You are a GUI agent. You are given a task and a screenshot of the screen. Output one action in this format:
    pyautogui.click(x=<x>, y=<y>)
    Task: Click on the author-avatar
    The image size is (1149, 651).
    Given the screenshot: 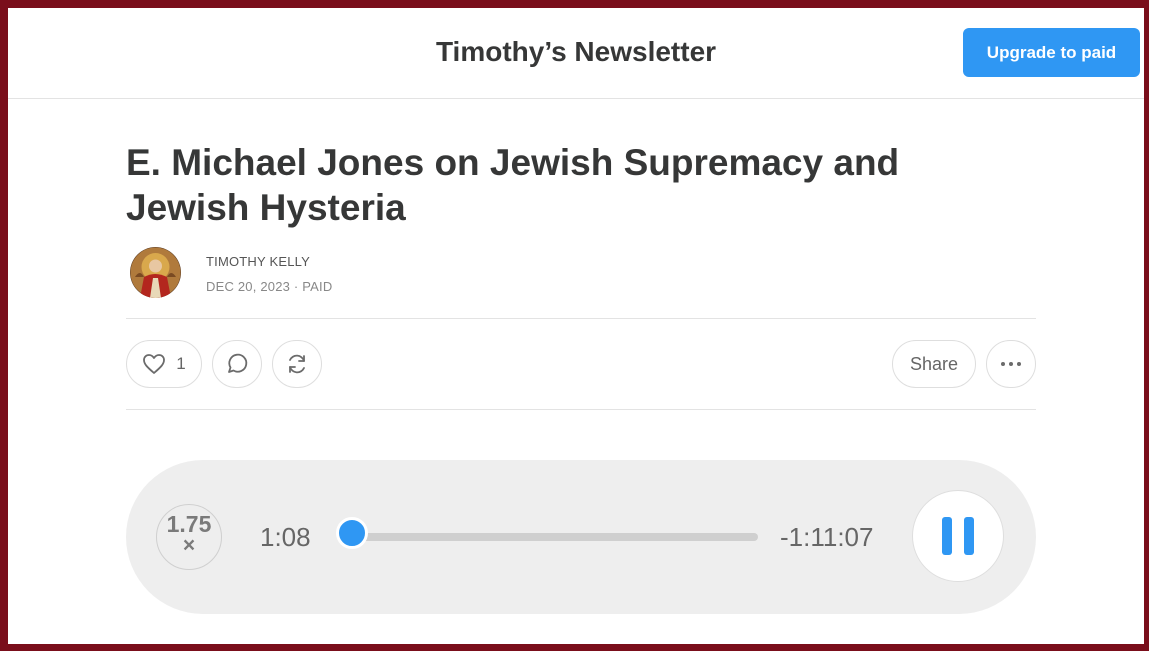 What is the action you would take?
    pyautogui.click(x=155, y=272)
    